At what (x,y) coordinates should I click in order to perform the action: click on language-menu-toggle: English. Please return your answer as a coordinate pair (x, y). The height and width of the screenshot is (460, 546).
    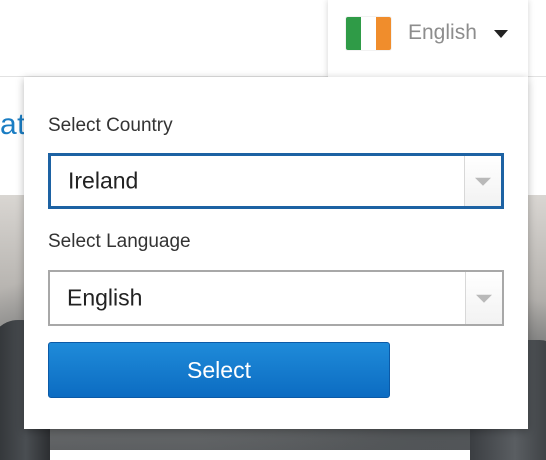
    Looking at the image, I should click on (428, 43).